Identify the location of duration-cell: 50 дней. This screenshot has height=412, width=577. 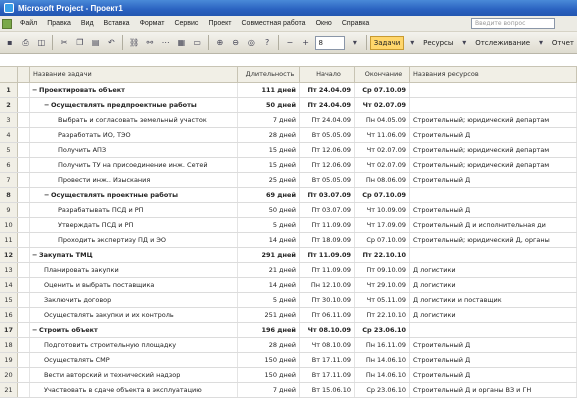
(269, 105).